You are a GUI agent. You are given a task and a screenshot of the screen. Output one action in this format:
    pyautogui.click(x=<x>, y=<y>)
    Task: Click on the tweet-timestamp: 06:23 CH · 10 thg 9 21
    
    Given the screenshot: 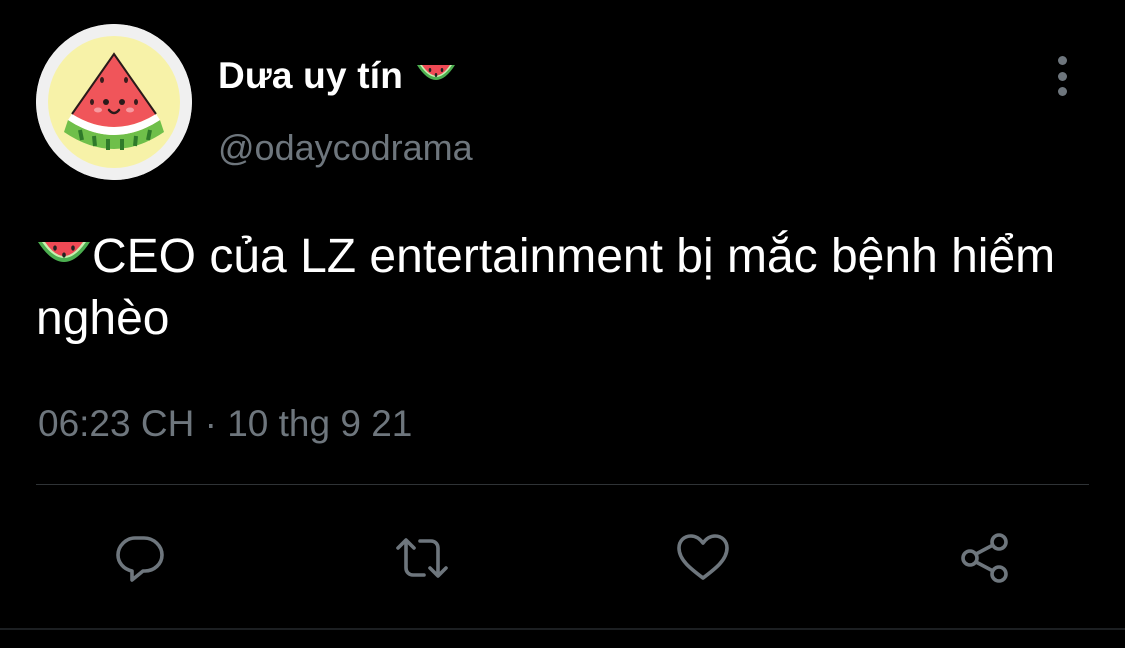 What is the action you would take?
    pyautogui.click(x=225, y=424)
    